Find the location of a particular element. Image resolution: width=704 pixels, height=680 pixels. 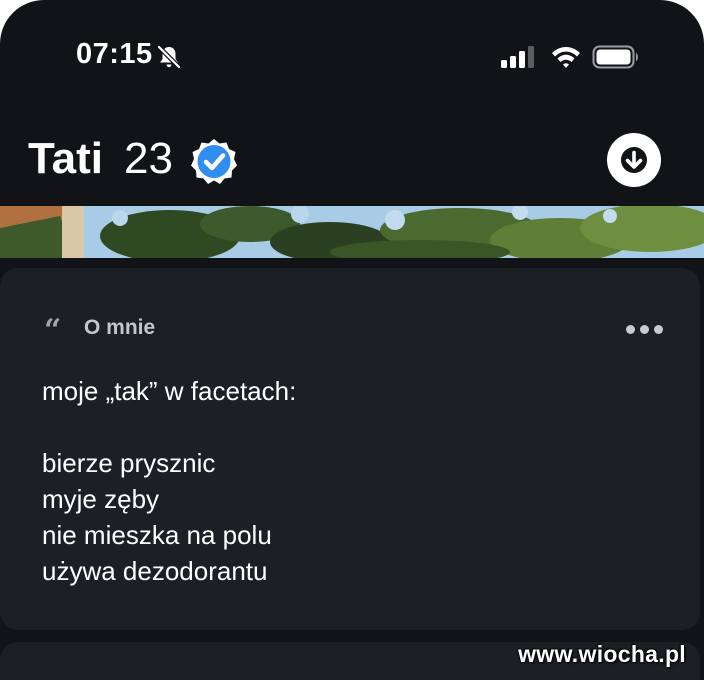

section-title: O mnie is located at coordinates (120, 327).